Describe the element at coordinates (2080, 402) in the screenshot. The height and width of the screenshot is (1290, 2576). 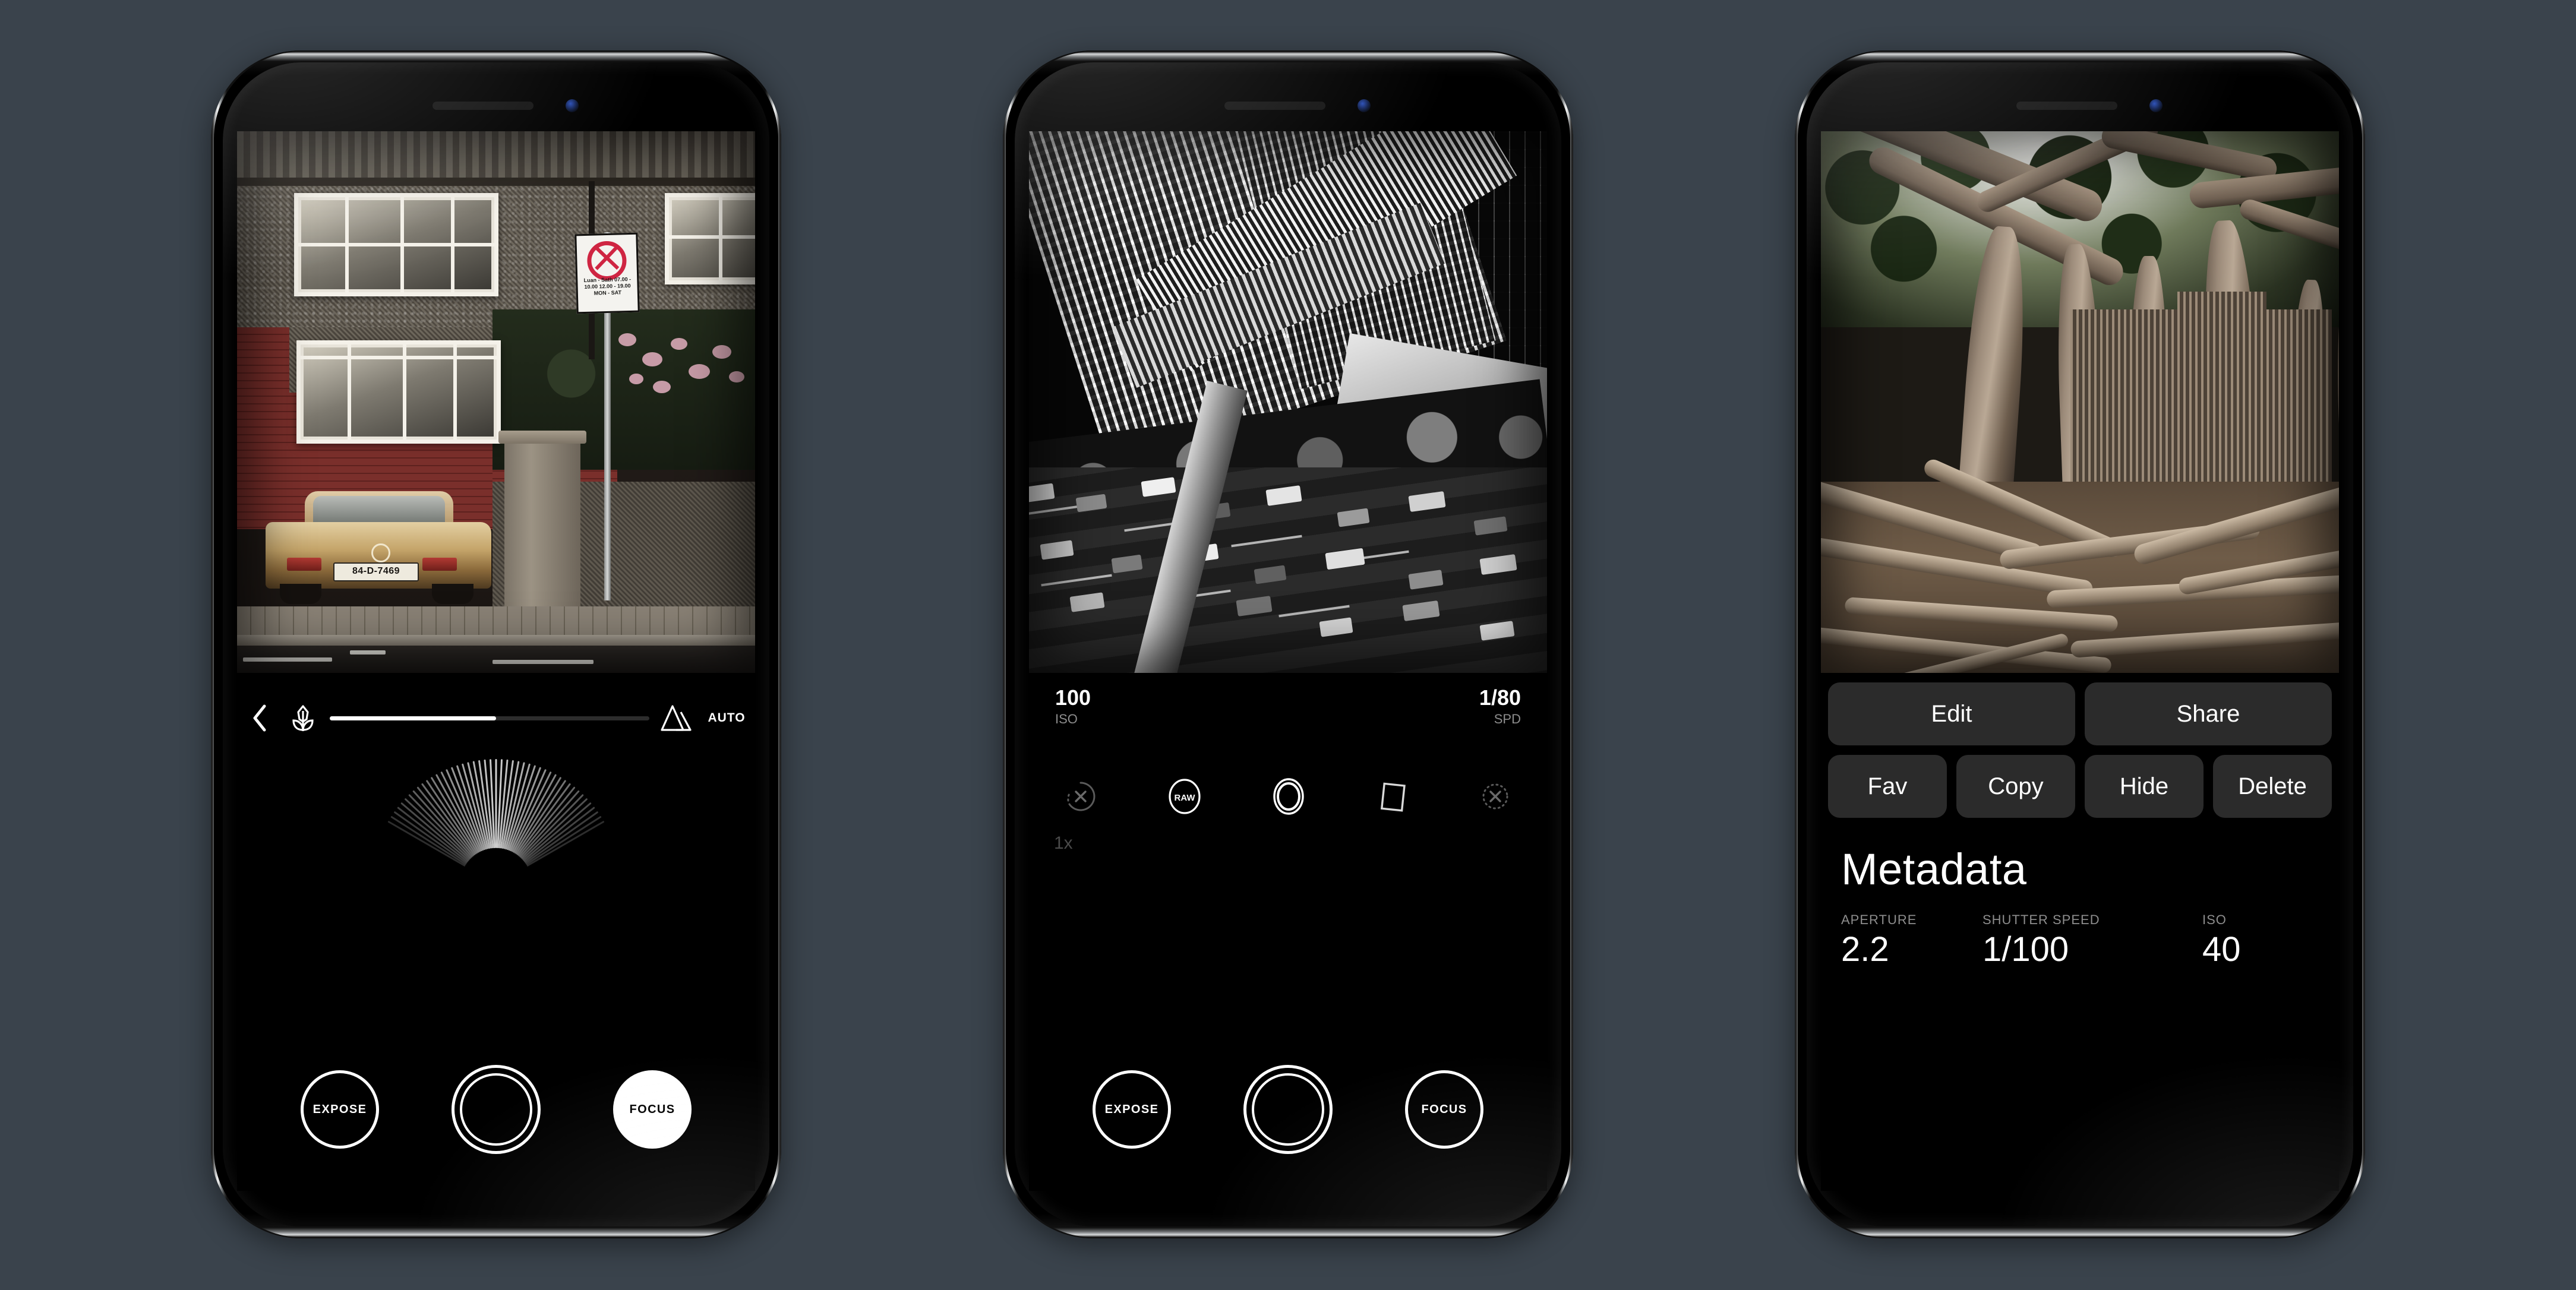
I see `photo-banyan-tree-roots` at that location.